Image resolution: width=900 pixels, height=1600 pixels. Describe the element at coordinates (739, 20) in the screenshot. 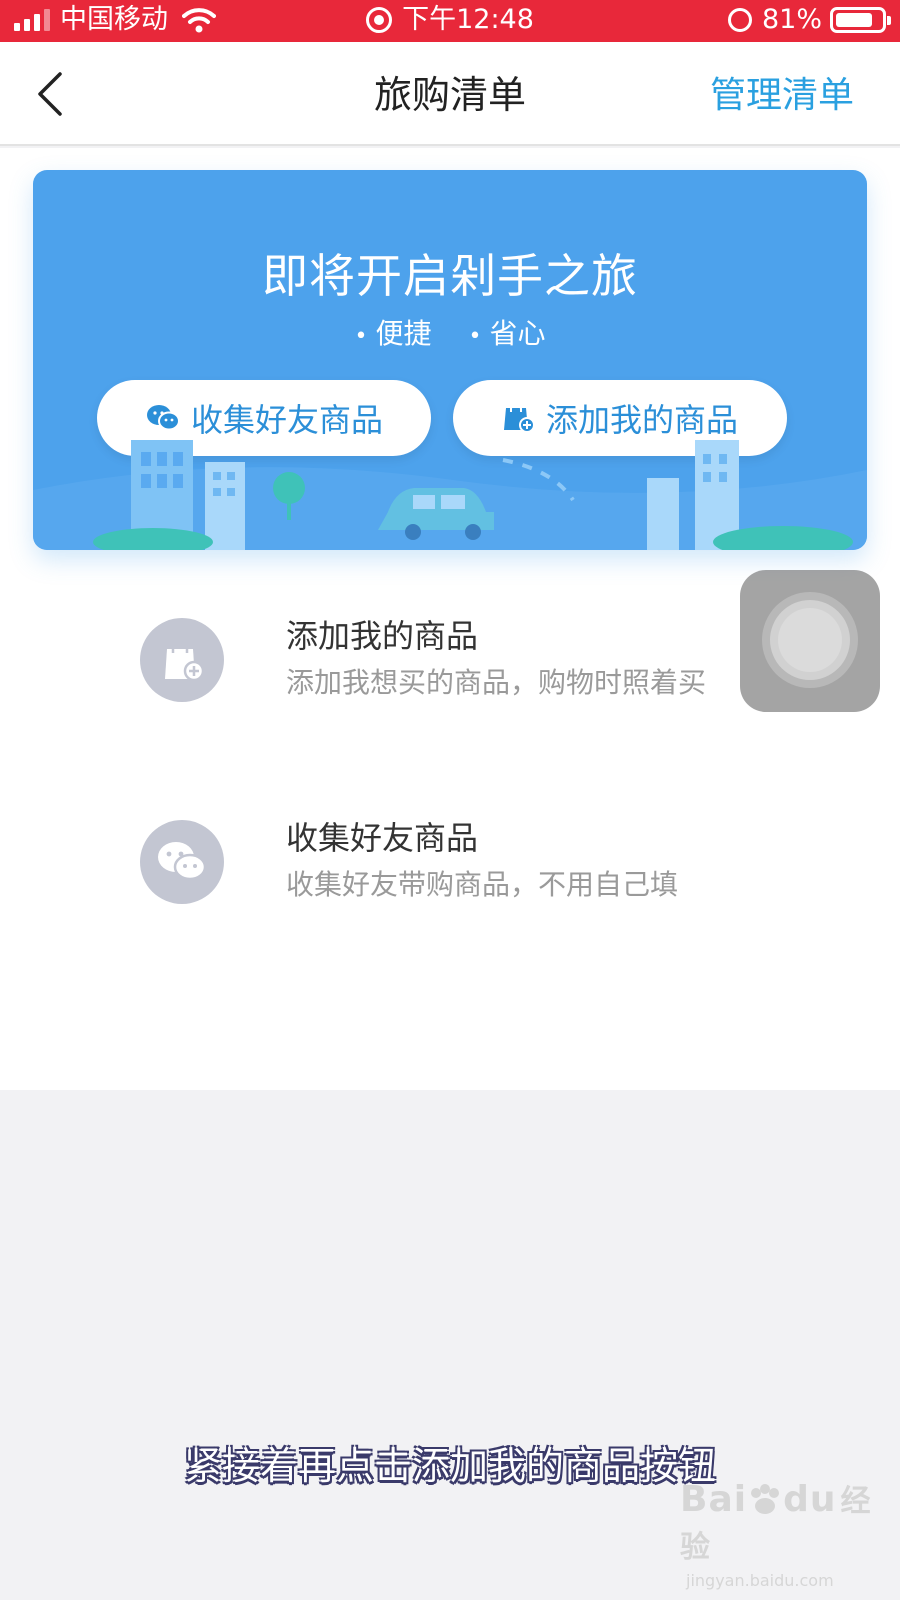

I see `rotation-lock-icon` at that location.